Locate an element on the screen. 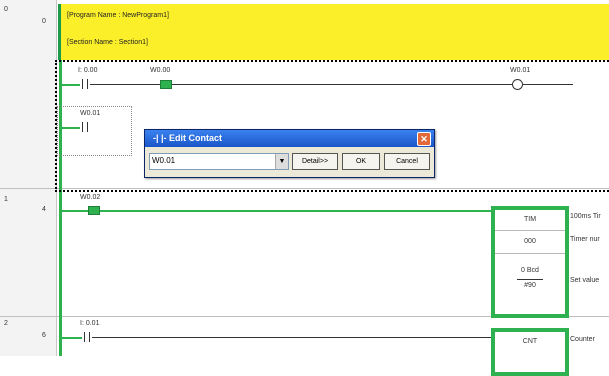  timer-instruction-block: TIM 000 0 Bcd #90 is located at coordinates (530, 262).